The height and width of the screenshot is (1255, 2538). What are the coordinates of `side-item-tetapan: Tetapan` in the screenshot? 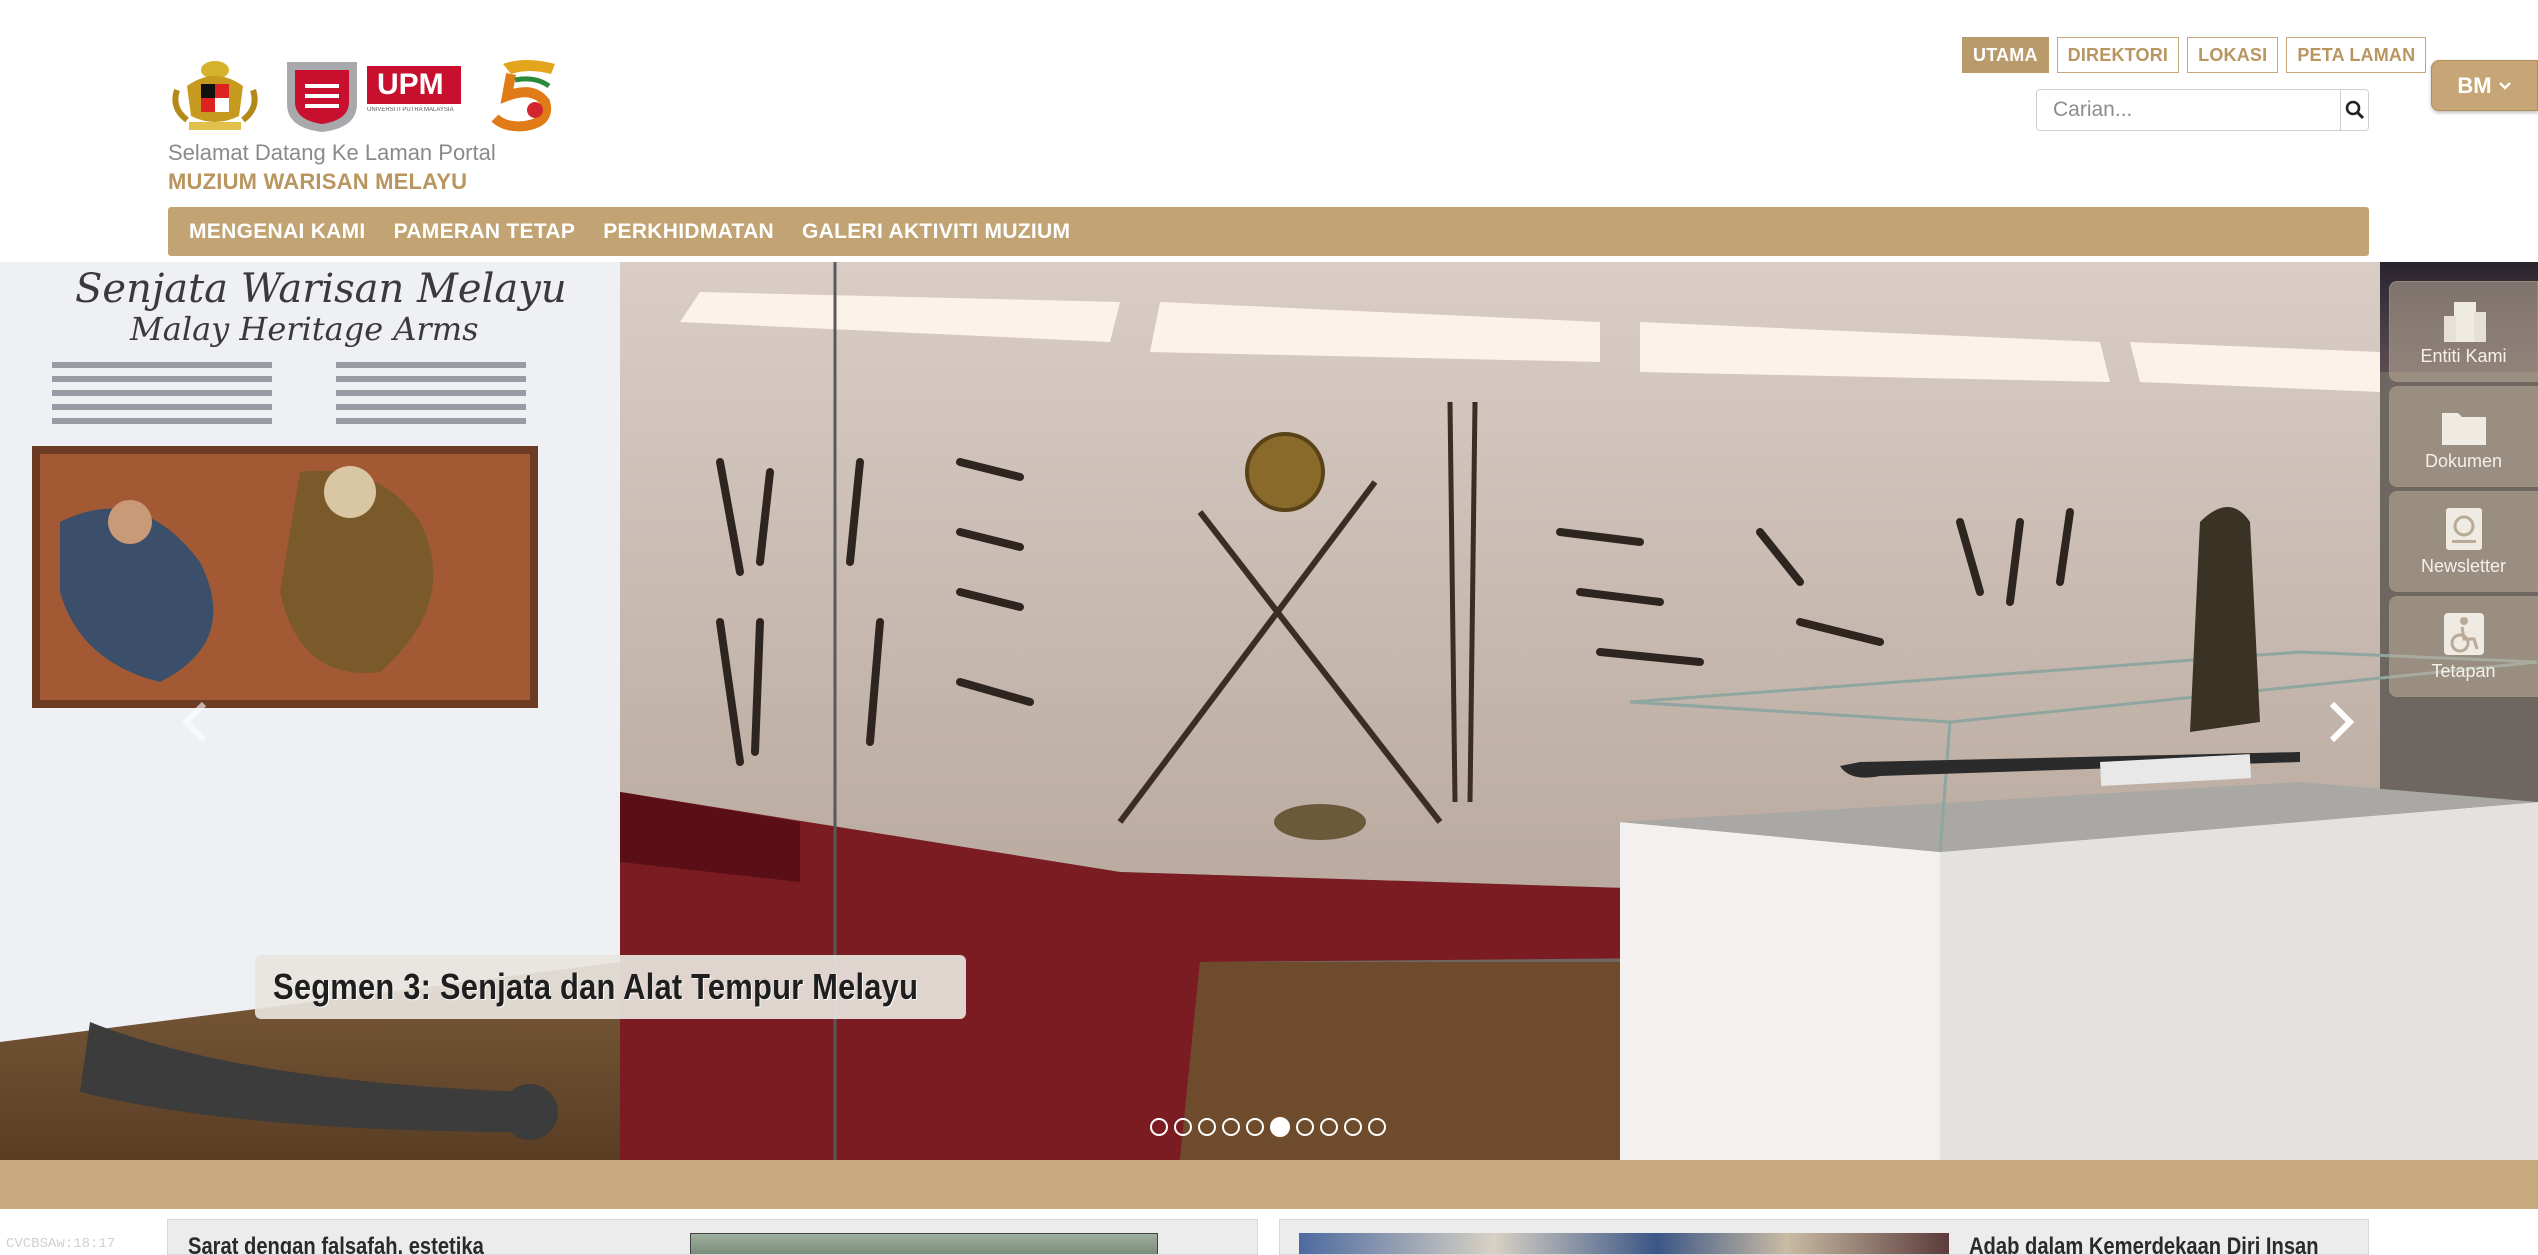 It's located at (2463, 646).